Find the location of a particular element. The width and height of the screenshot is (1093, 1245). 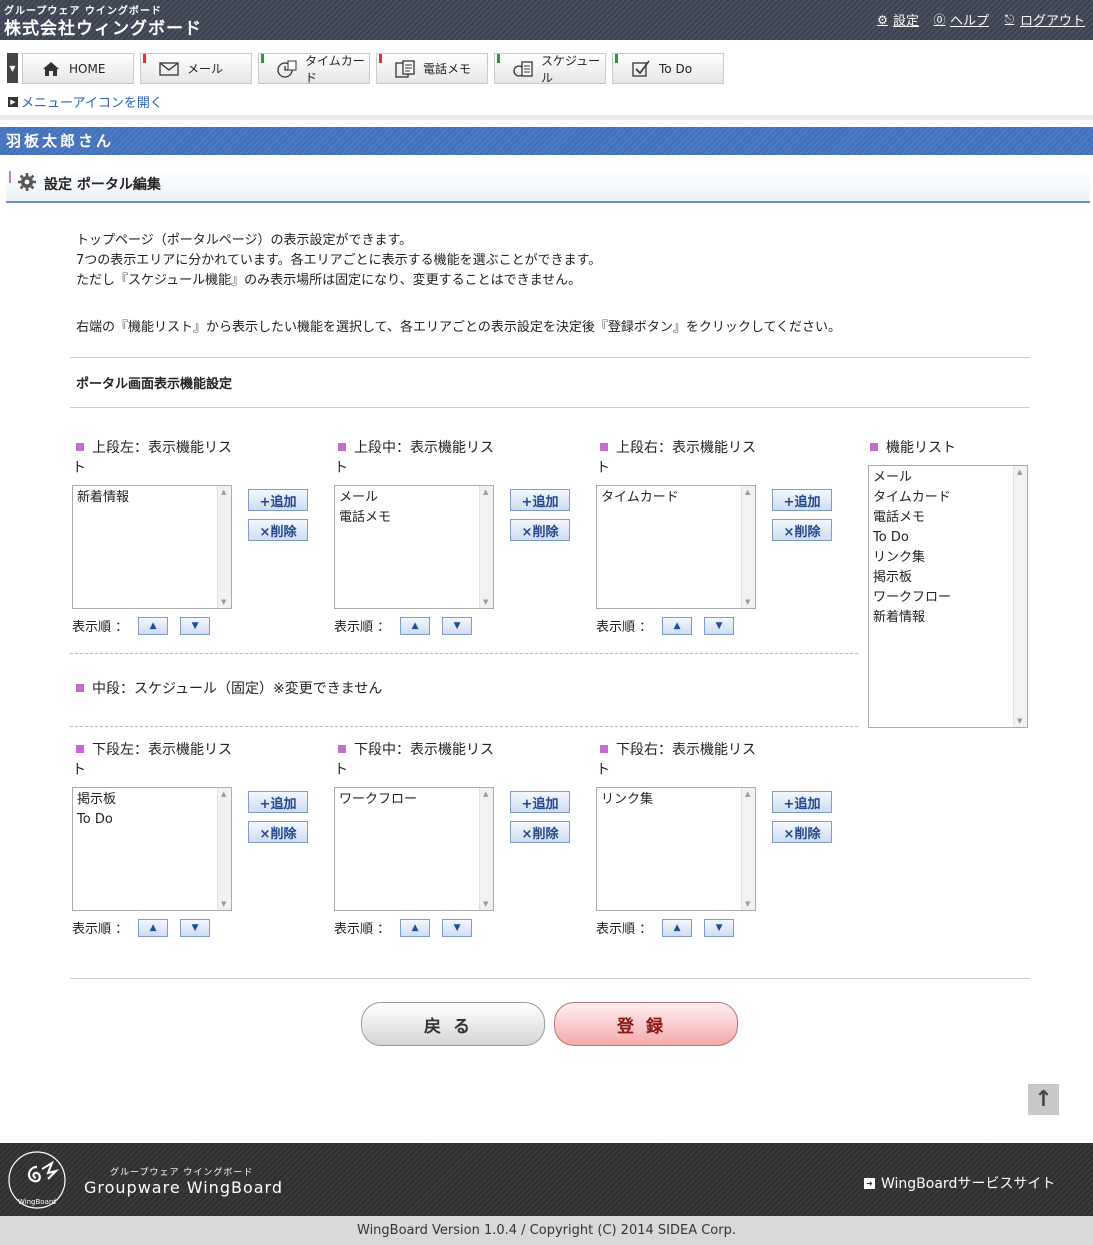

timecard-button: タイムカード is located at coordinates (314, 69).